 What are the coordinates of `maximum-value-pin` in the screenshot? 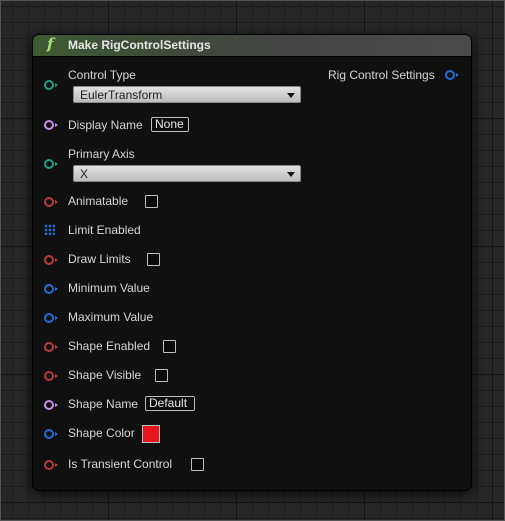 It's located at (51, 318).